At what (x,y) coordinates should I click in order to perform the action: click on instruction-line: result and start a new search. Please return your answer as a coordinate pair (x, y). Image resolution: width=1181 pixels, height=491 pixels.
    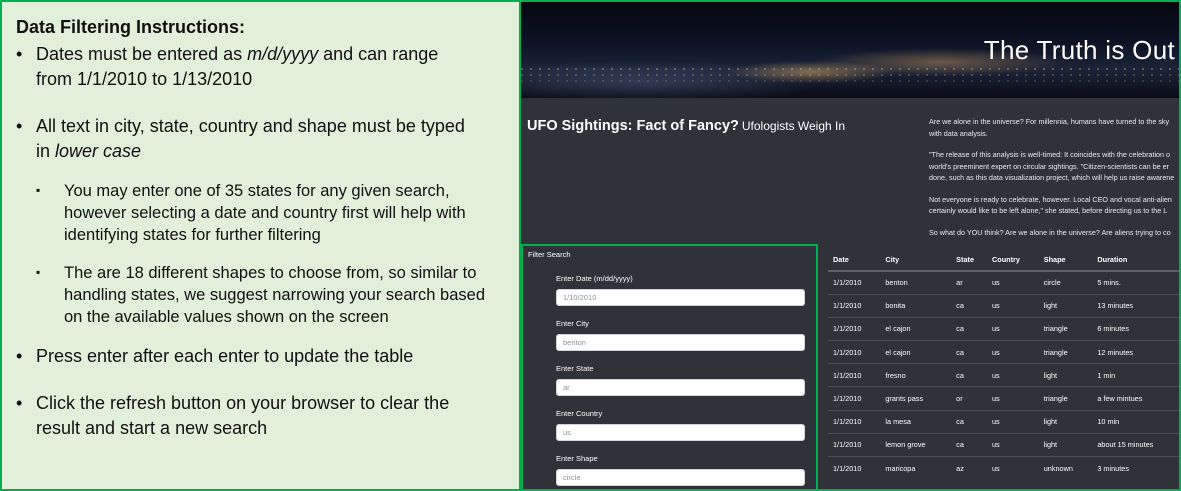
    Looking at the image, I should click on (270, 428).